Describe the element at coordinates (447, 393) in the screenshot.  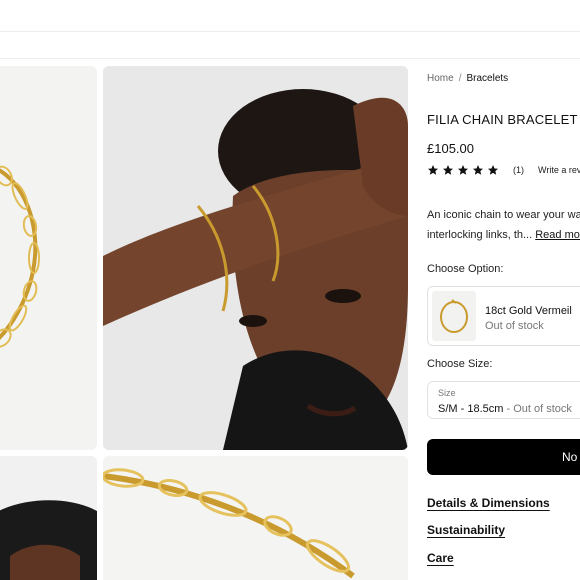
I see `size-caption: Size` at that location.